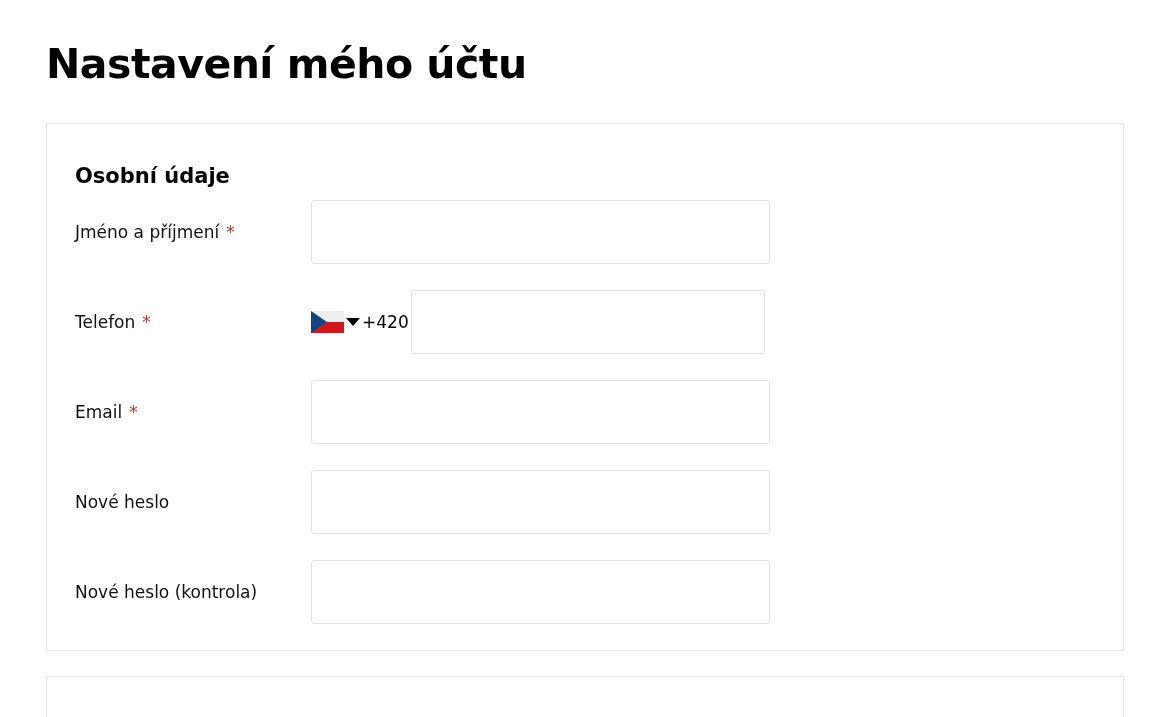 This screenshot has height=717, width=1151. I want to click on country-select: +420, so click(360, 322).